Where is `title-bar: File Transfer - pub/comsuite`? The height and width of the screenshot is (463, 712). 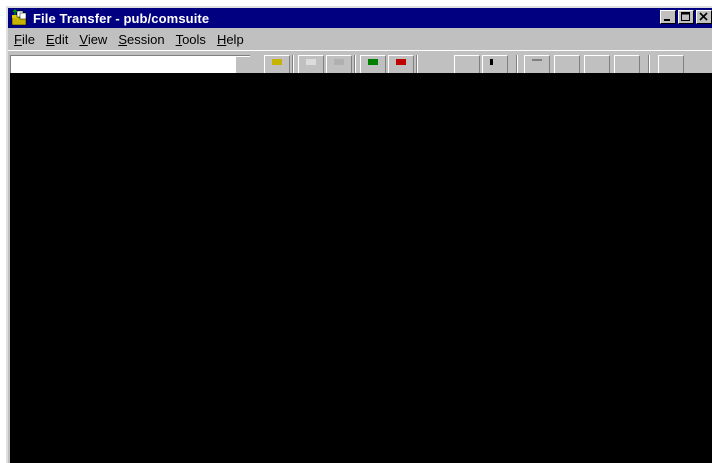 title-bar: File Transfer - pub/comsuite is located at coordinates (360, 18).